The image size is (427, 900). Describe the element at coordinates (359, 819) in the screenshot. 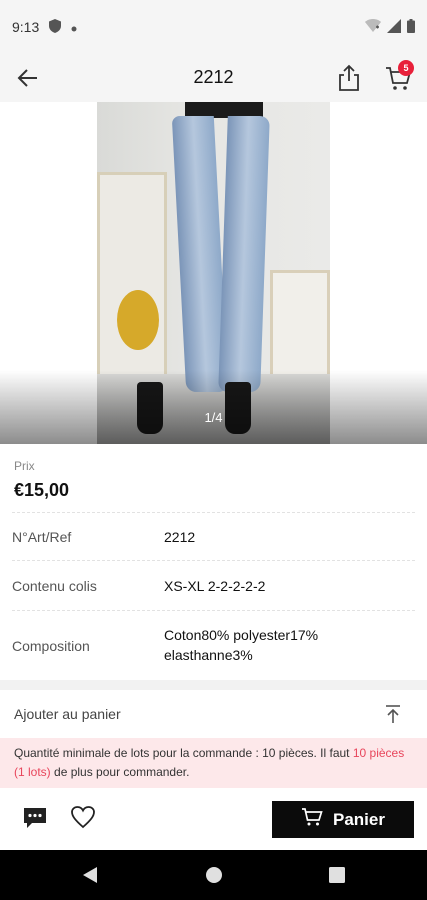

I see `panier-label: Panier` at that location.